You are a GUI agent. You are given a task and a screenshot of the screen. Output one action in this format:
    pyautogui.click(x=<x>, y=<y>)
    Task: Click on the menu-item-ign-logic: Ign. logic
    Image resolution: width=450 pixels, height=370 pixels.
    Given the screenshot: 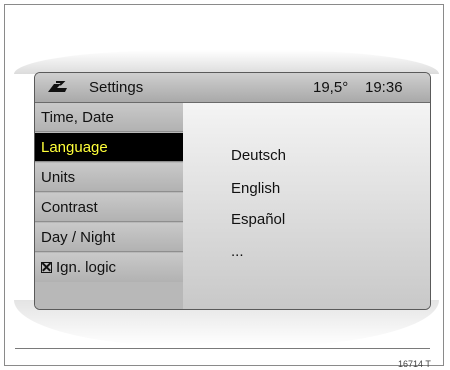 What is the action you would take?
    pyautogui.click(x=109, y=267)
    